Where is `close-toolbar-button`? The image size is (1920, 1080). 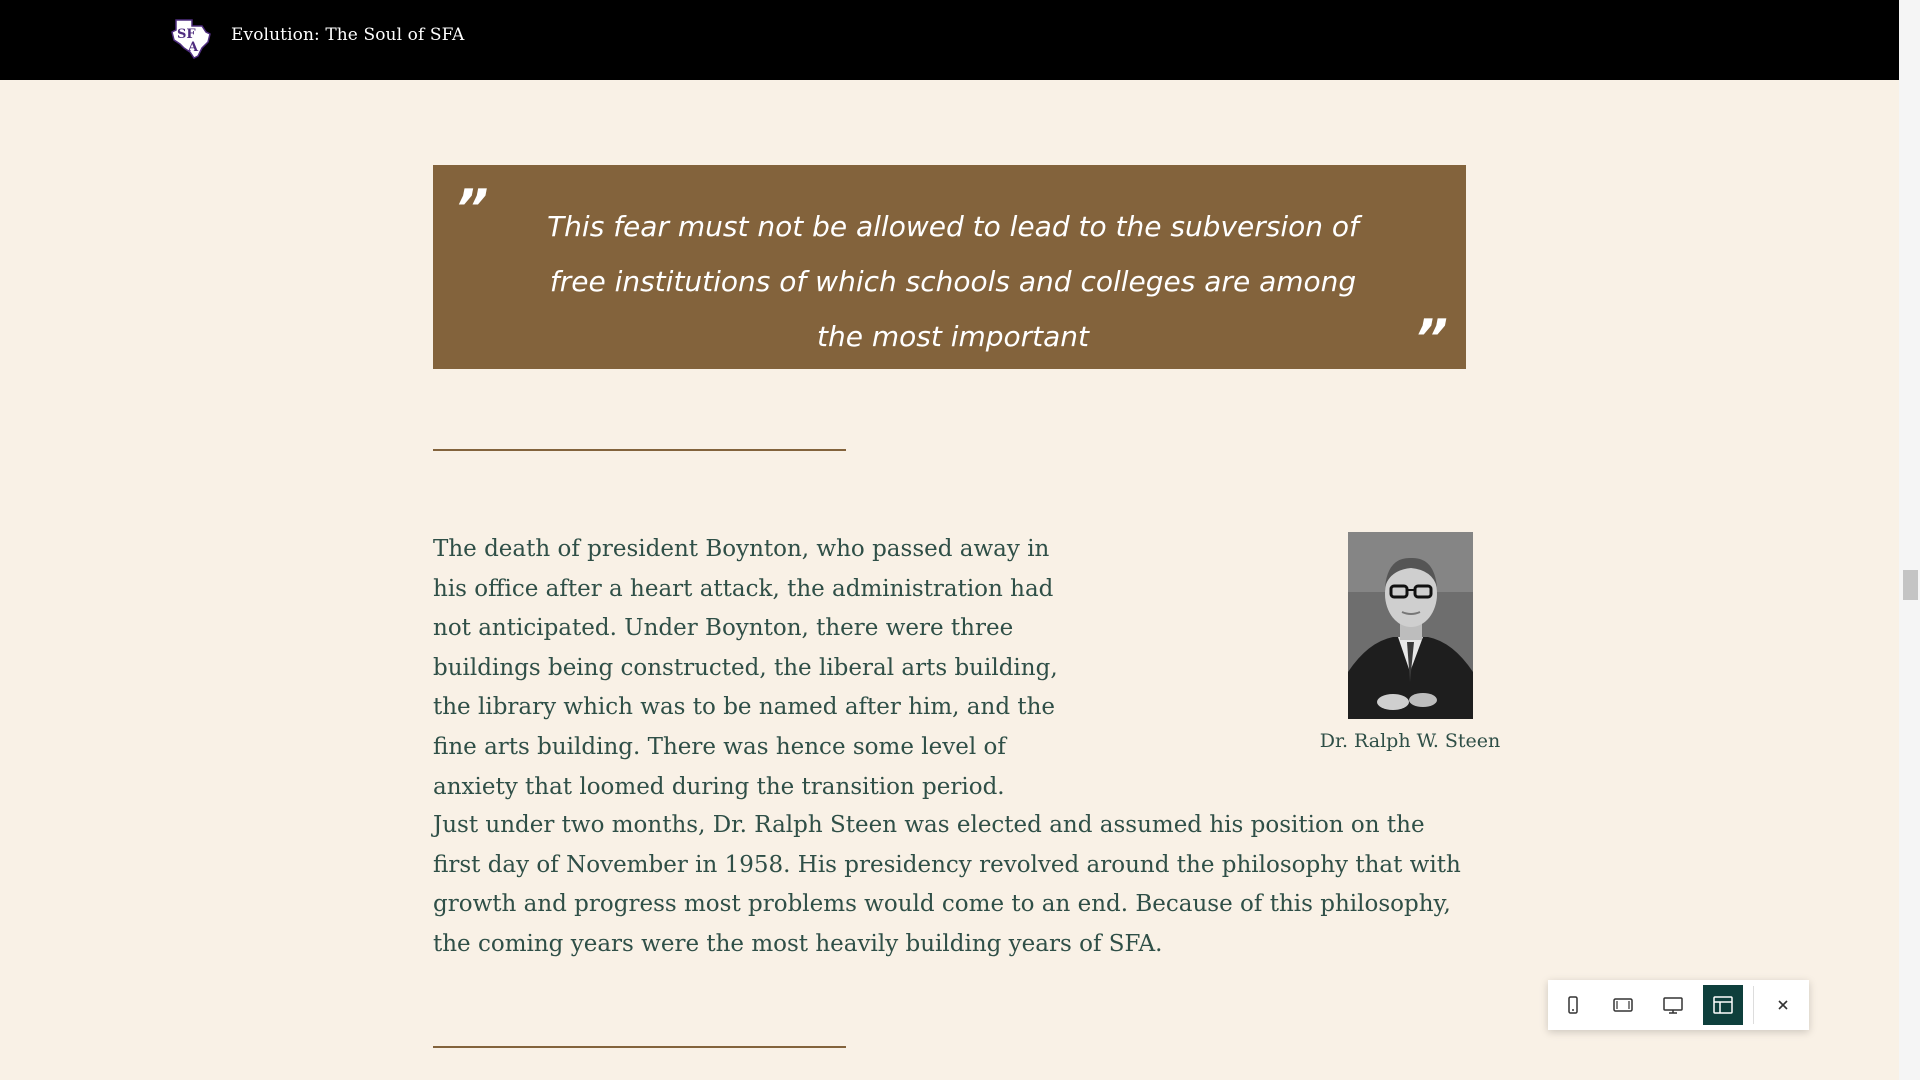
close-toolbar-button is located at coordinates (1783, 1005).